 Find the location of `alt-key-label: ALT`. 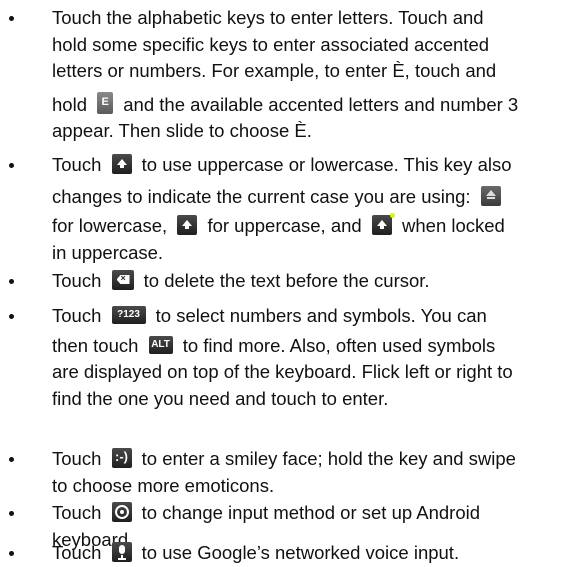

alt-key-label: ALT is located at coordinates (160, 344).